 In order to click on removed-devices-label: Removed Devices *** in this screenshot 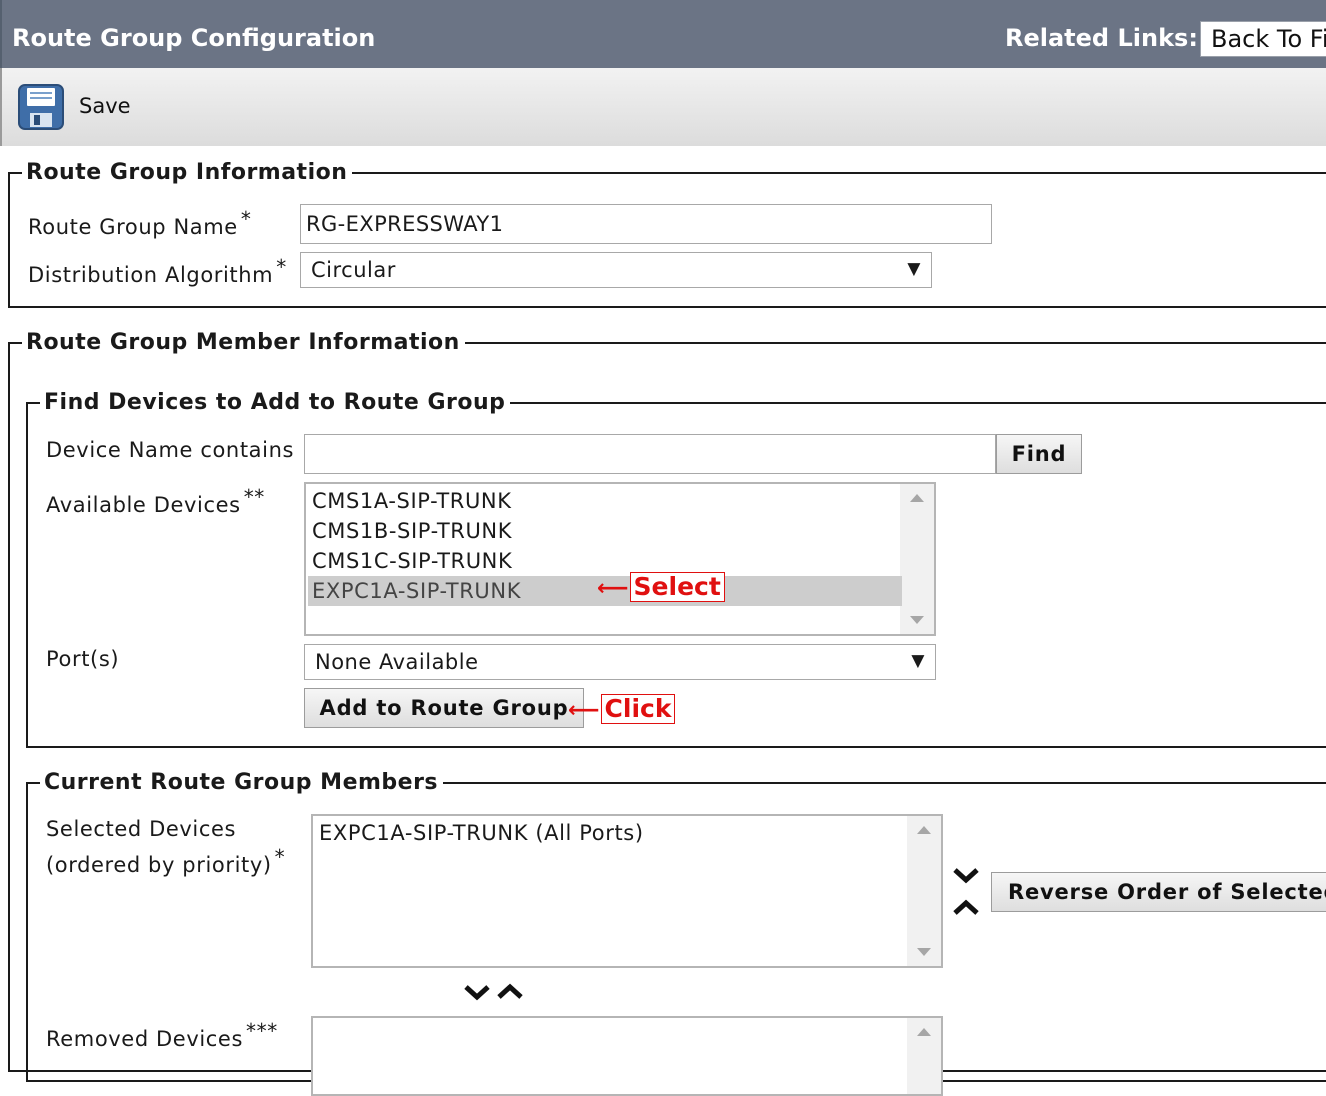, I will do `click(162, 1035)`.